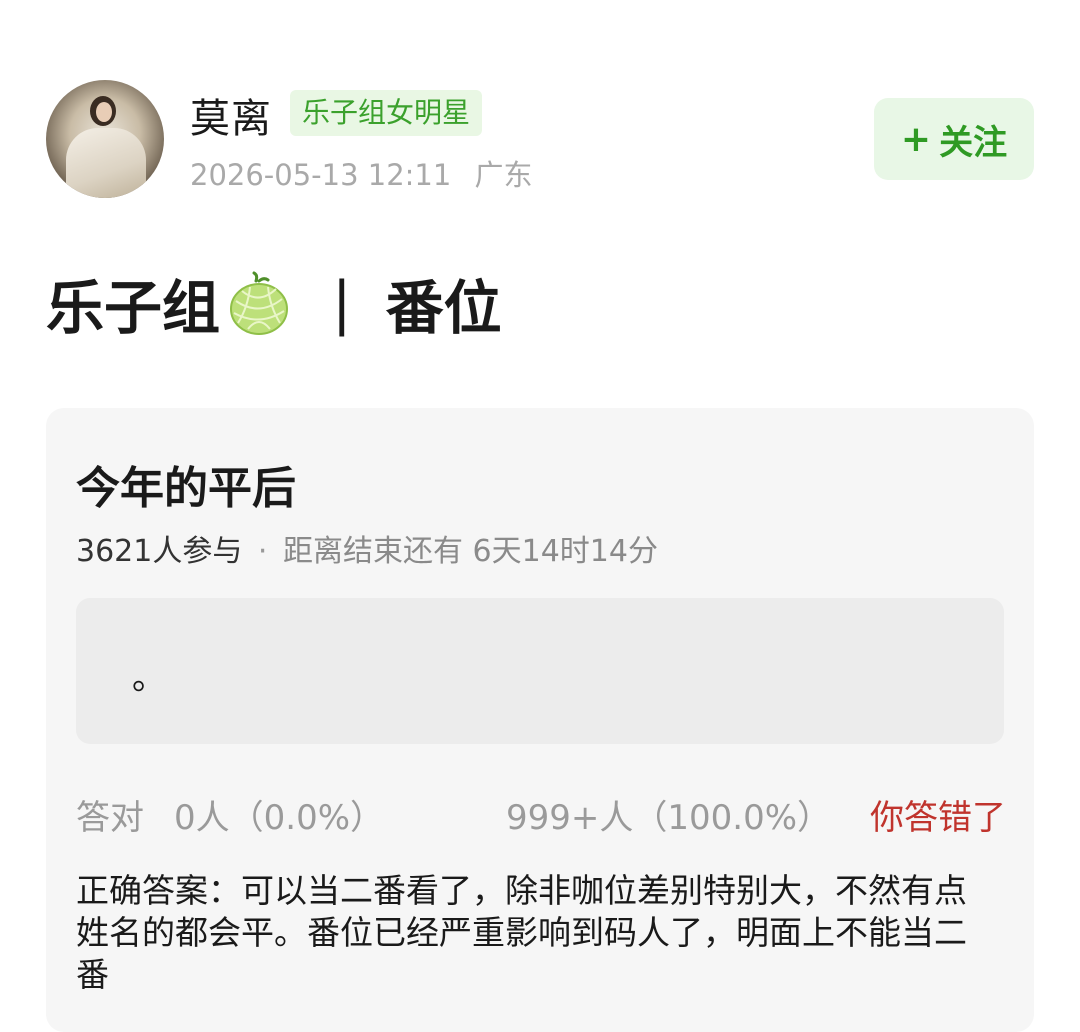  I want to click on post-location: 广东, so click(503, 175).